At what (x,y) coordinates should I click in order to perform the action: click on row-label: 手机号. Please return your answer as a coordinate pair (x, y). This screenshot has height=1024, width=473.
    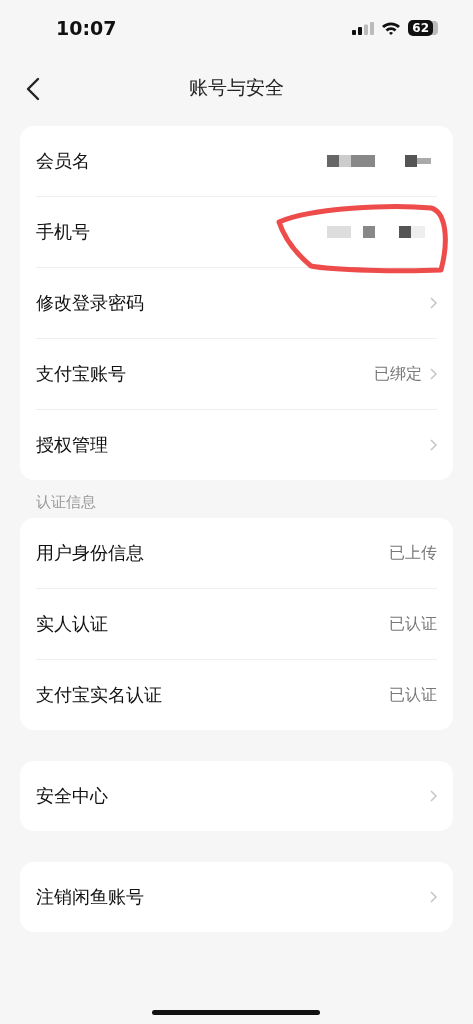
    Looking at the image, I should click on (63, 232).